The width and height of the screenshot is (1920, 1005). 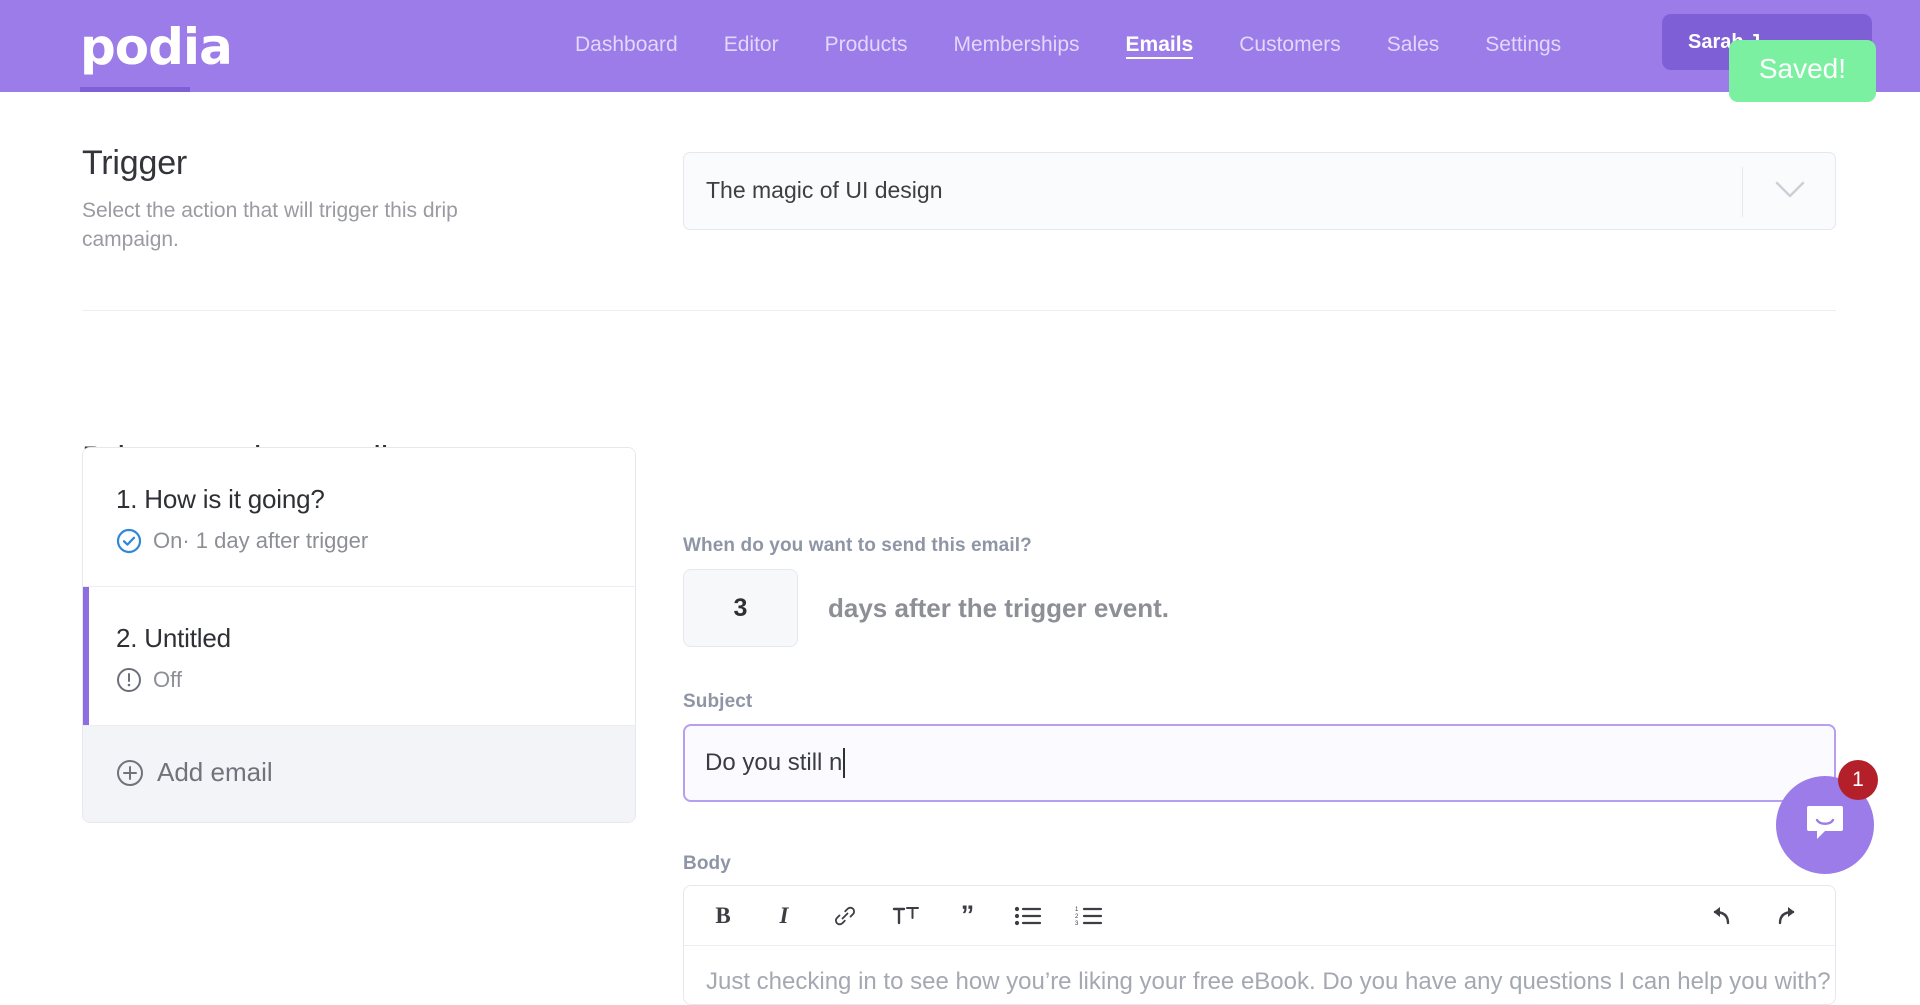 What do you see at coordinates (135, 89) in the screenshot?
I see `header-accent-bar` at bounding box center [135, 89].